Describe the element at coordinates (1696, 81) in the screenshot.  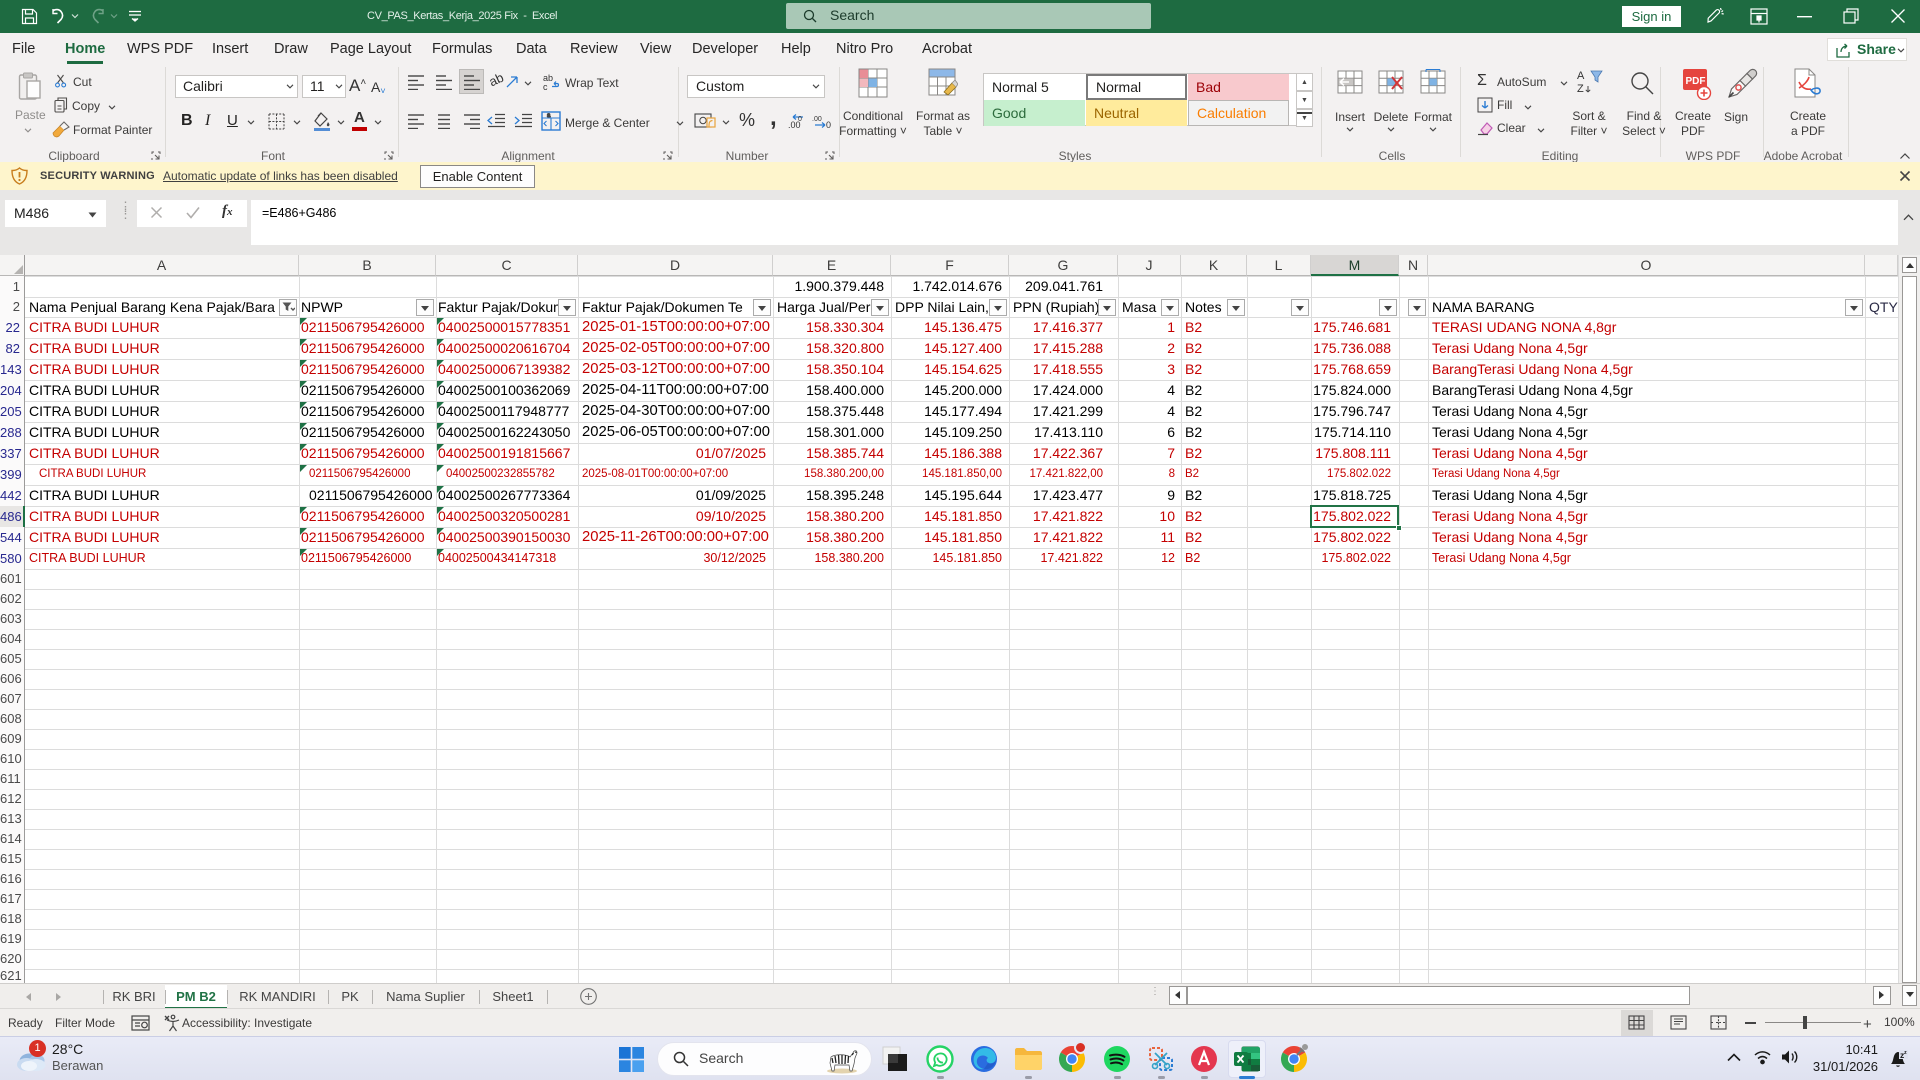
I see `svg-text: PDF` at that location.